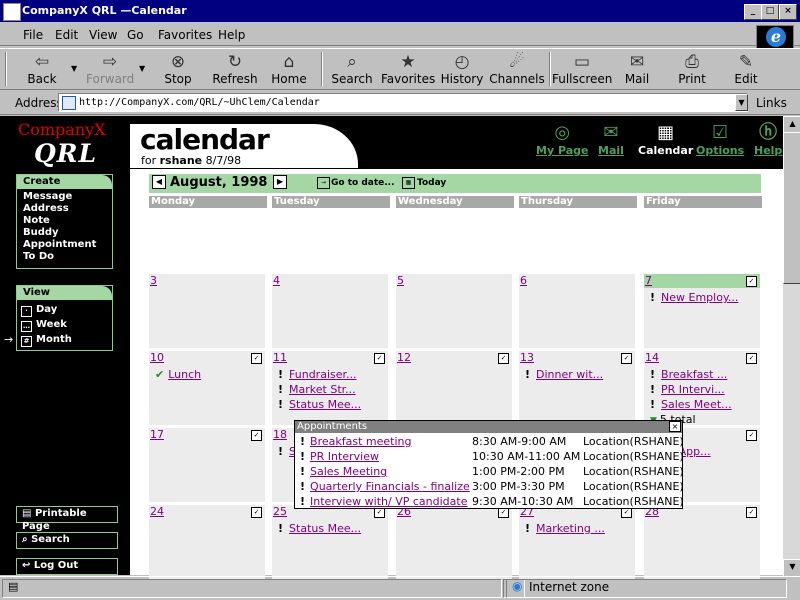 The image size is (800, 600). I want to click on appointment-link: PR Interview, so click(344, 456).